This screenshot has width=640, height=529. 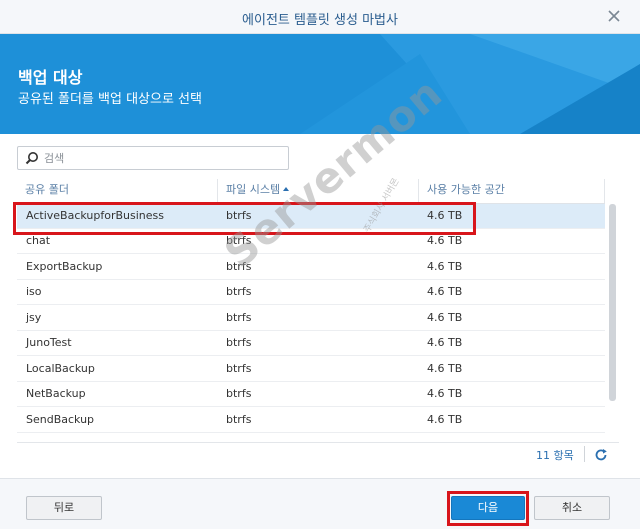 I want to click on column-header-shared-folder: 공유 폴더, so click(x=117, y=191).